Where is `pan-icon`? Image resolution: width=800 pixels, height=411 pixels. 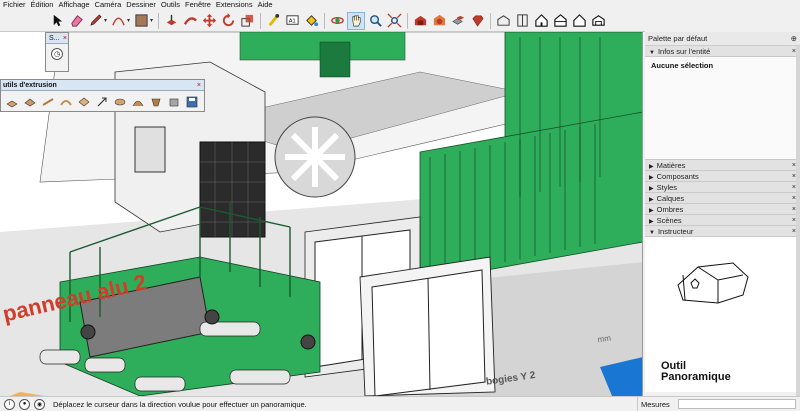 pan-icon is located at coordinates (356, 20).